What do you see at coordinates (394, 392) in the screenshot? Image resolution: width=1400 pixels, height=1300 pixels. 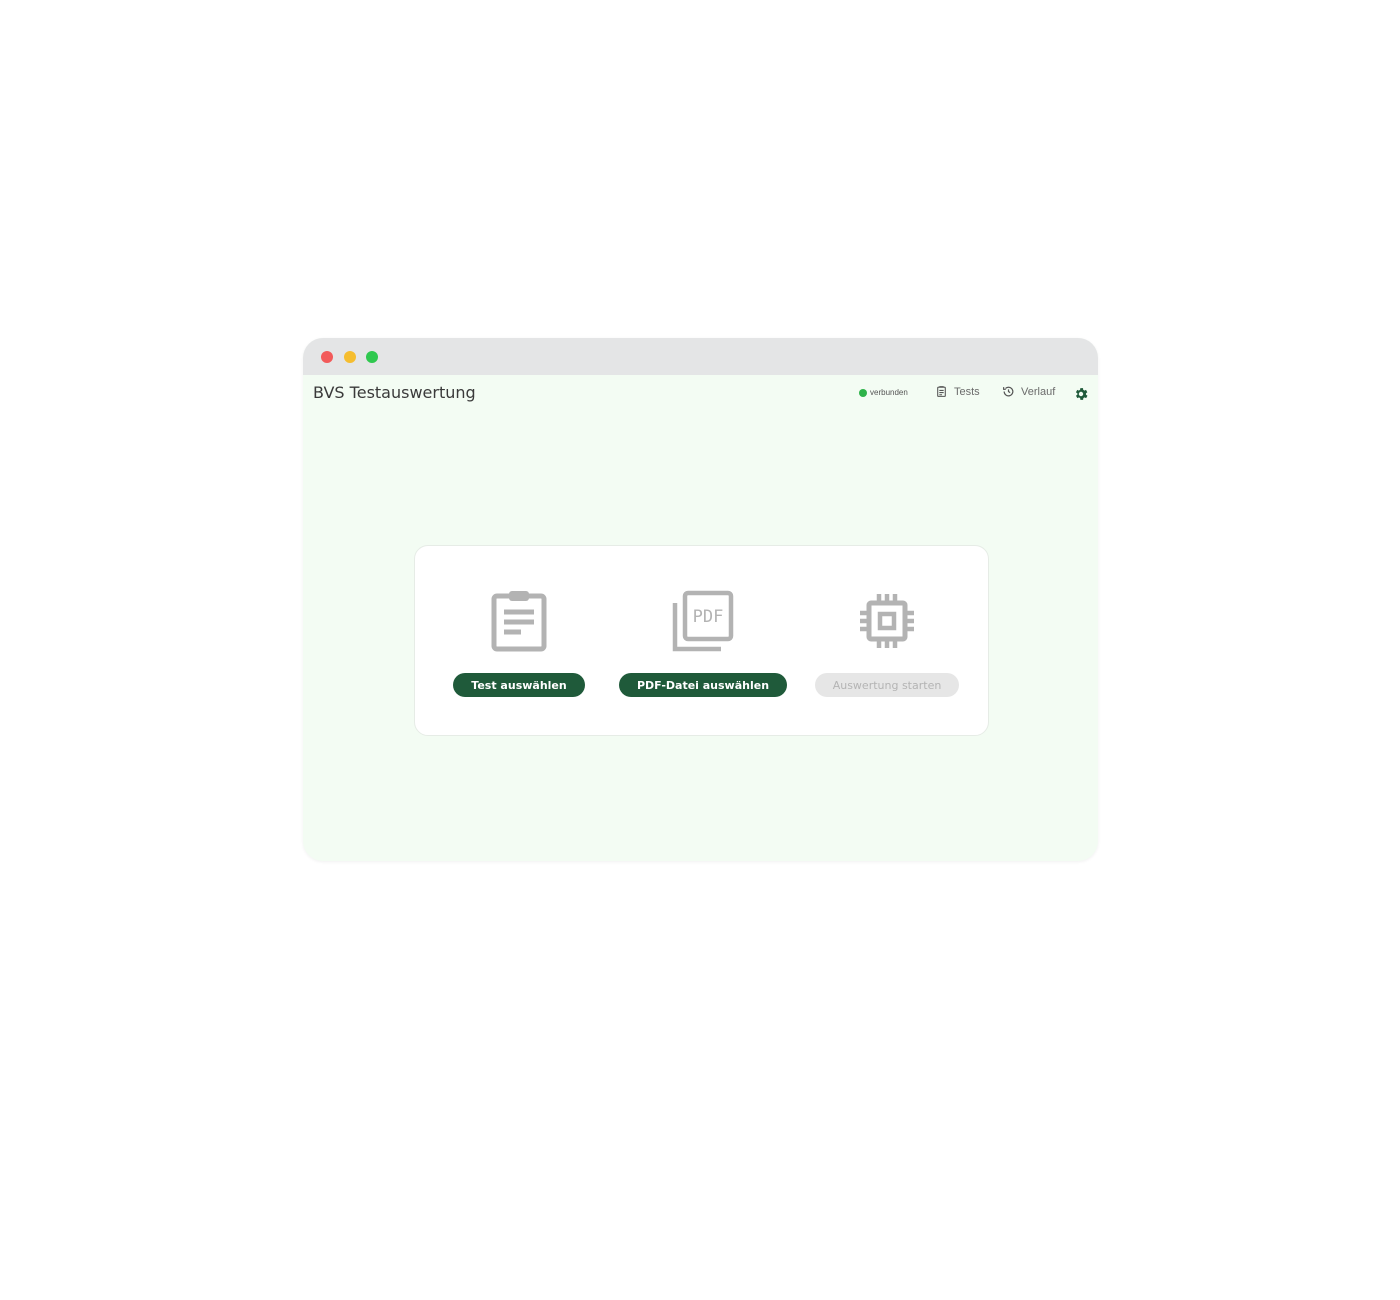 I see `app-title: BVS Testauswertung` at bounding box center [394, 392].